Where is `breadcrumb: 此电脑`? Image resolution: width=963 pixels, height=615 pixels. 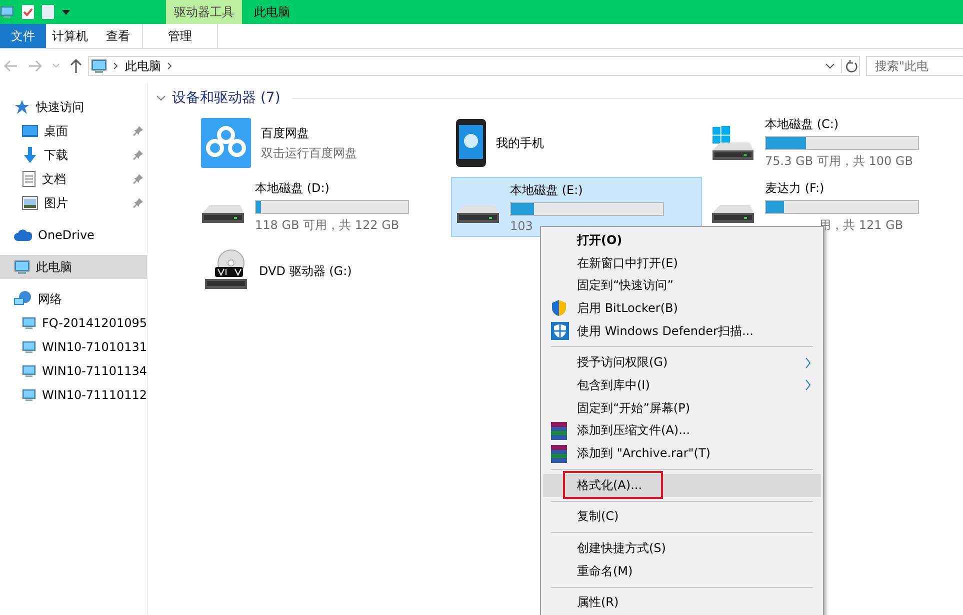 breadcrumb: 此电脑 is located at coordinates (143, 66).